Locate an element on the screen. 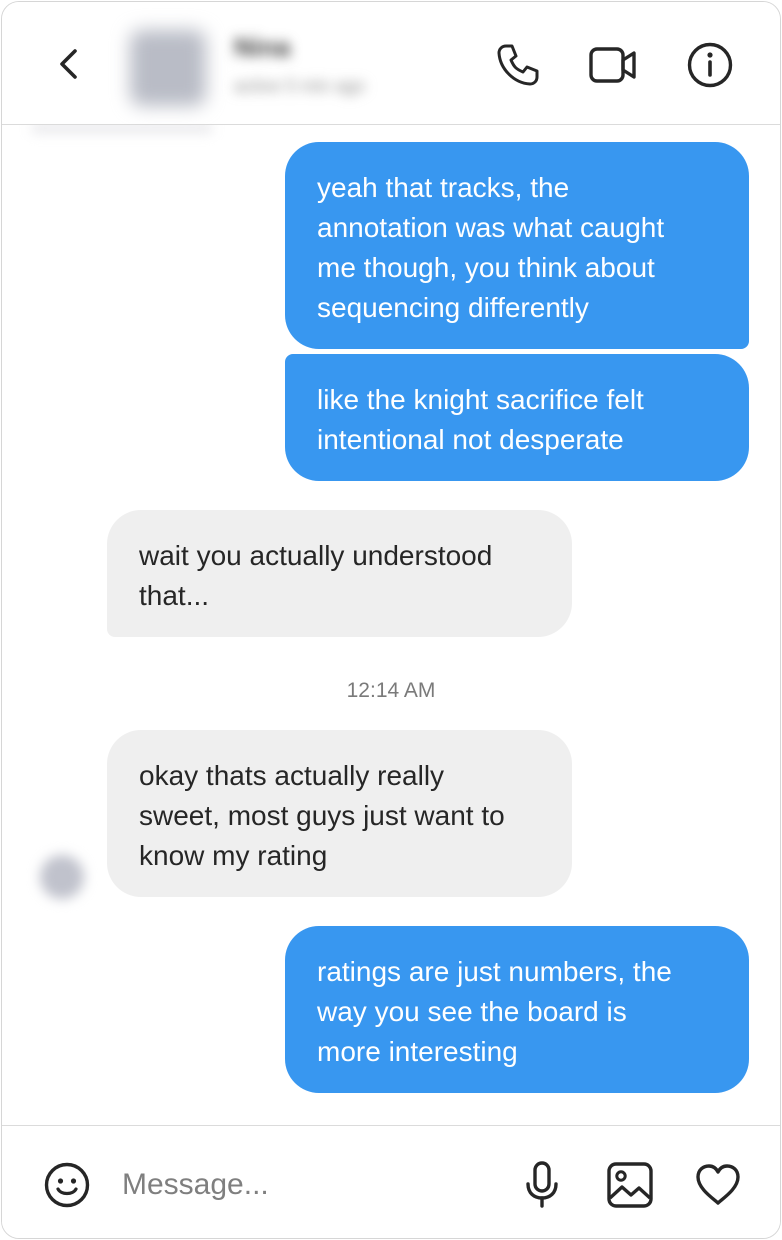  contact-name: Nina is located at coordinates (274, 47).